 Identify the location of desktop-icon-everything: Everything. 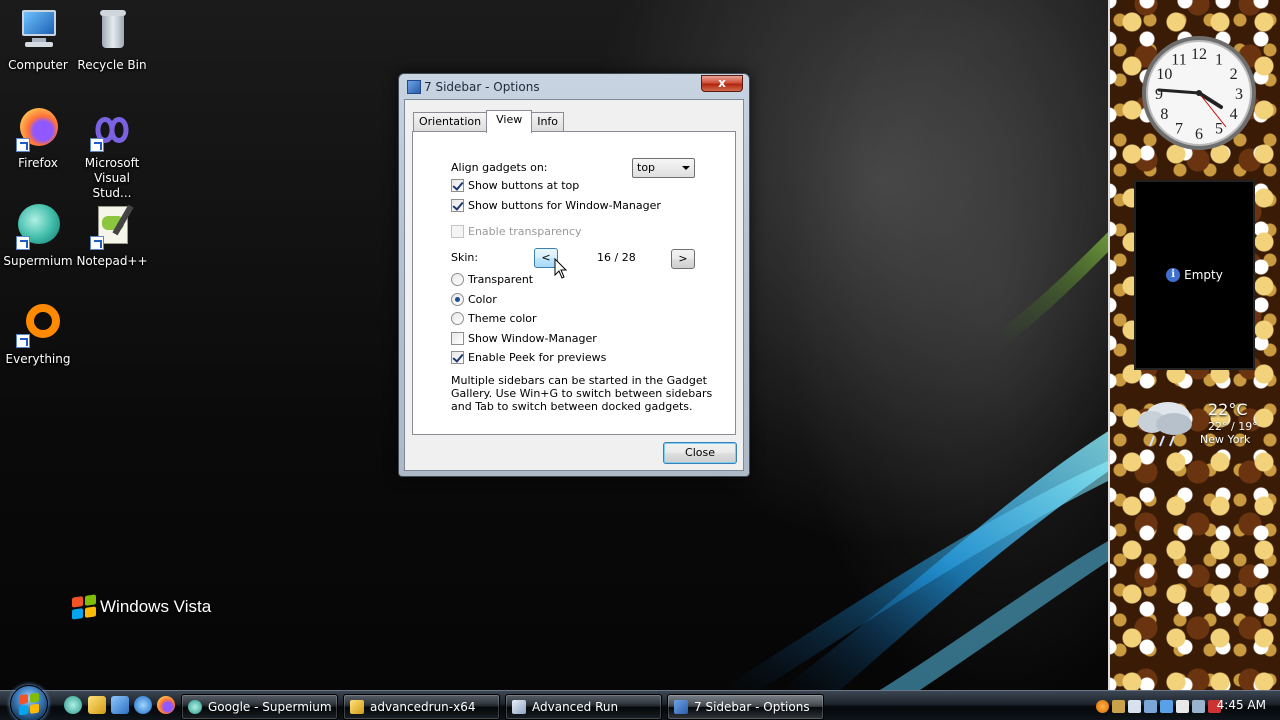
(38, 333).